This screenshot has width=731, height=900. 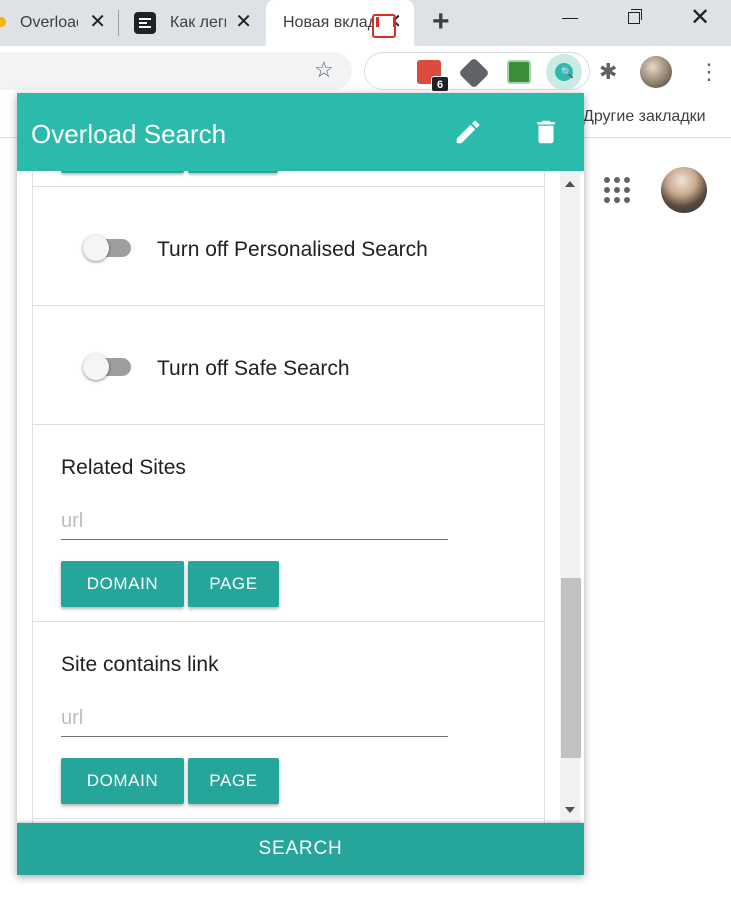 What do you see at coordinates (567, 73) in the screenshot?
I see `magnifier-icon: 🔍` at bounding box center [567, 73].